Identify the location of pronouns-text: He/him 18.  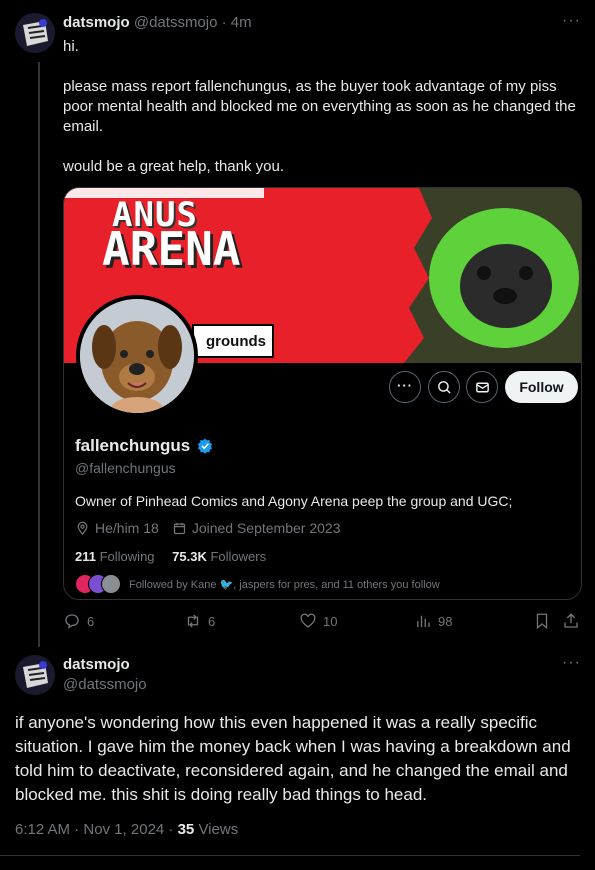
(127, 528).